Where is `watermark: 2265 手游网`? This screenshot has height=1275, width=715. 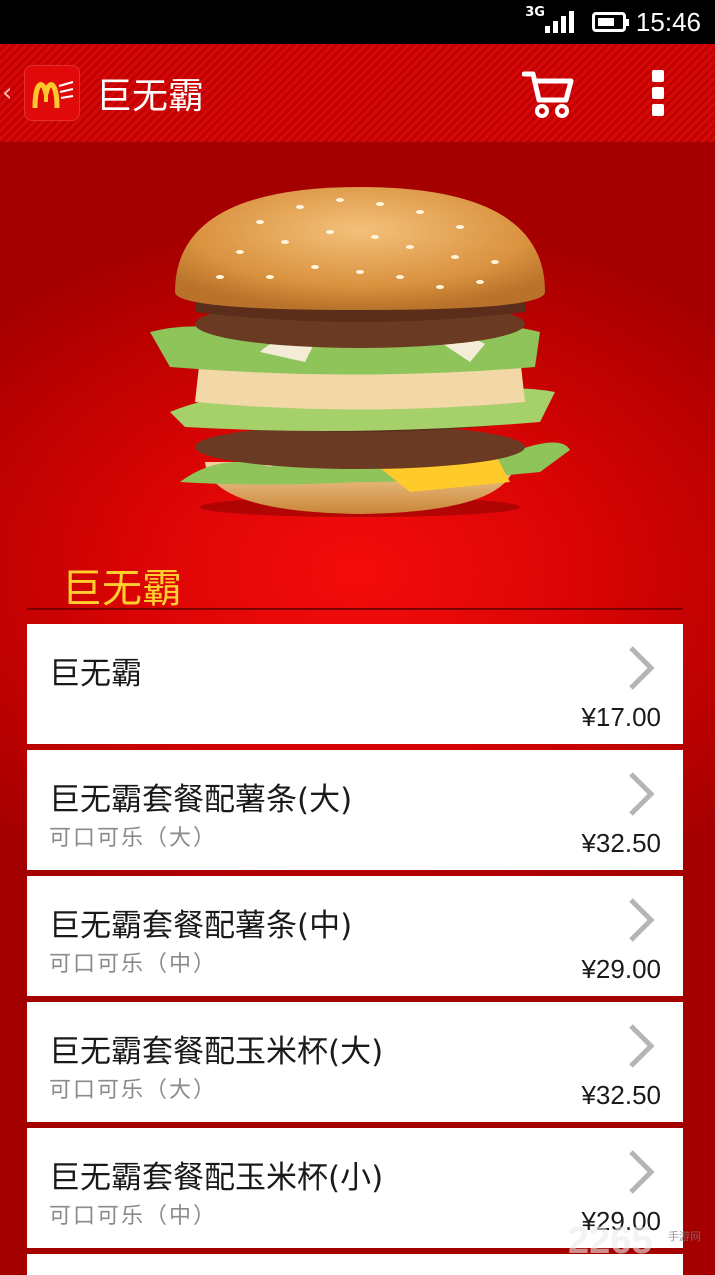
watermark: 2265 手游网 is located at coordinates (641, 1247).